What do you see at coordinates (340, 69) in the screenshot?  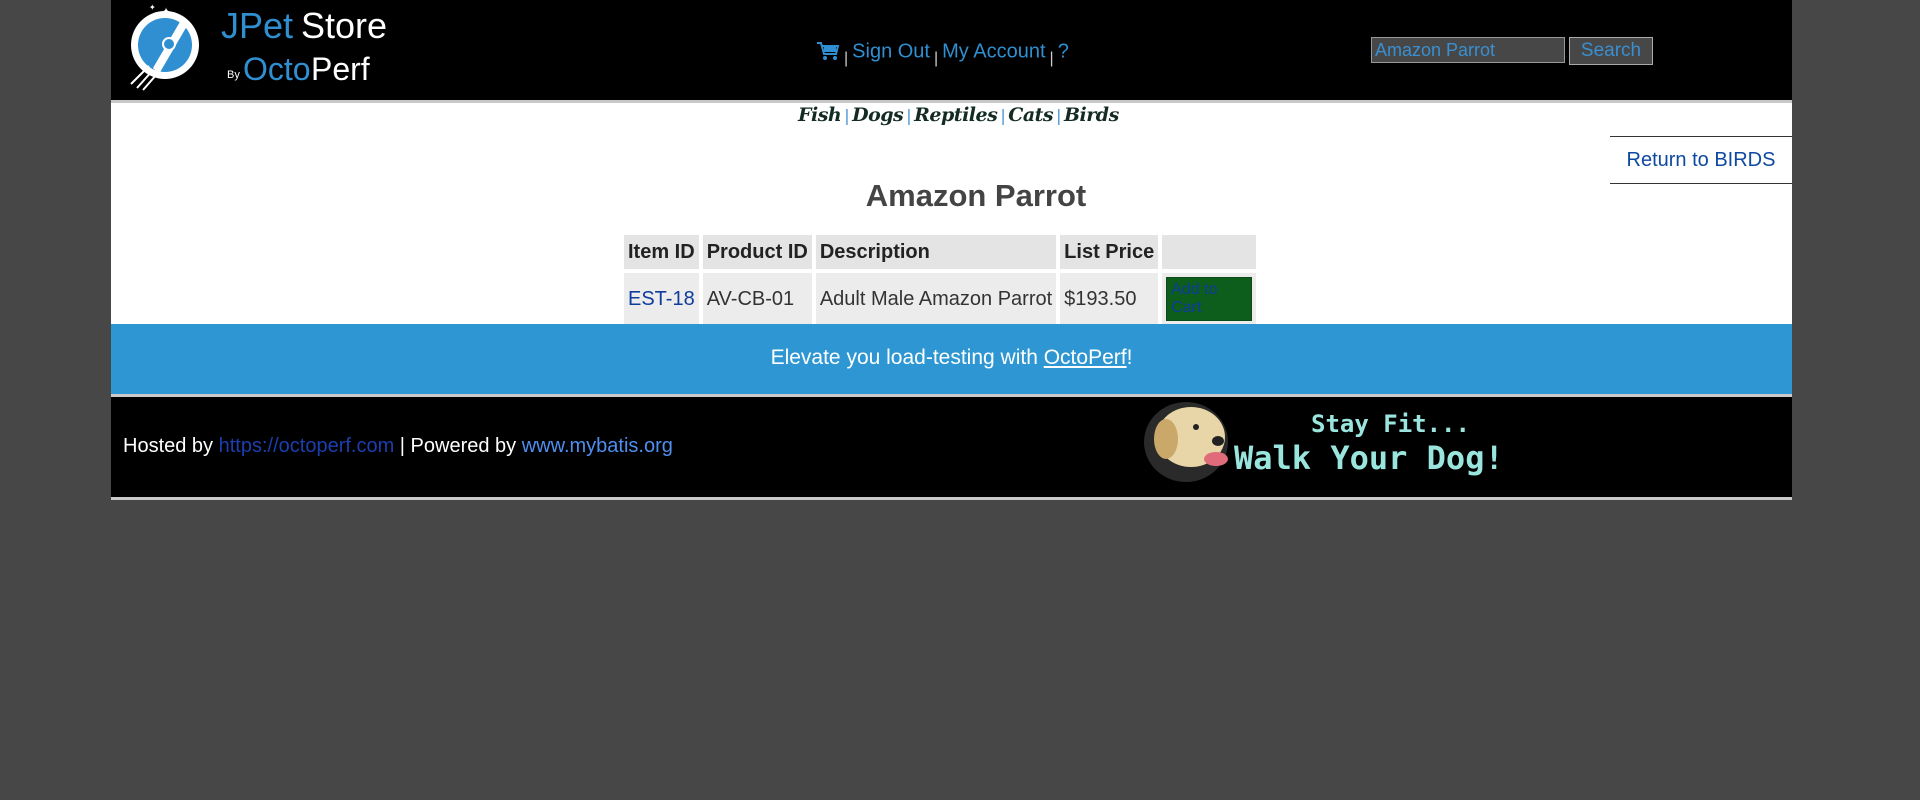 I see `logo-perf: Perf` at bounding box center [340, 69].